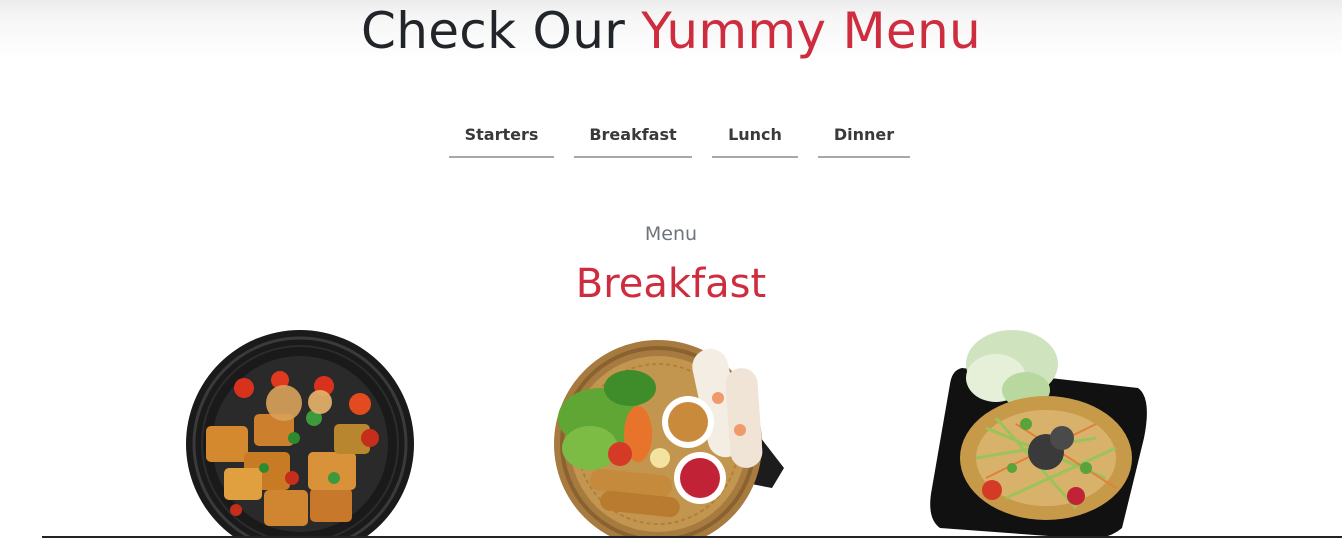 The height and width of the screenshot is (538, 1342). Describe the element at coordinates (501, 137) in the screenshot. I see `tab-starters: Starters` at that location.